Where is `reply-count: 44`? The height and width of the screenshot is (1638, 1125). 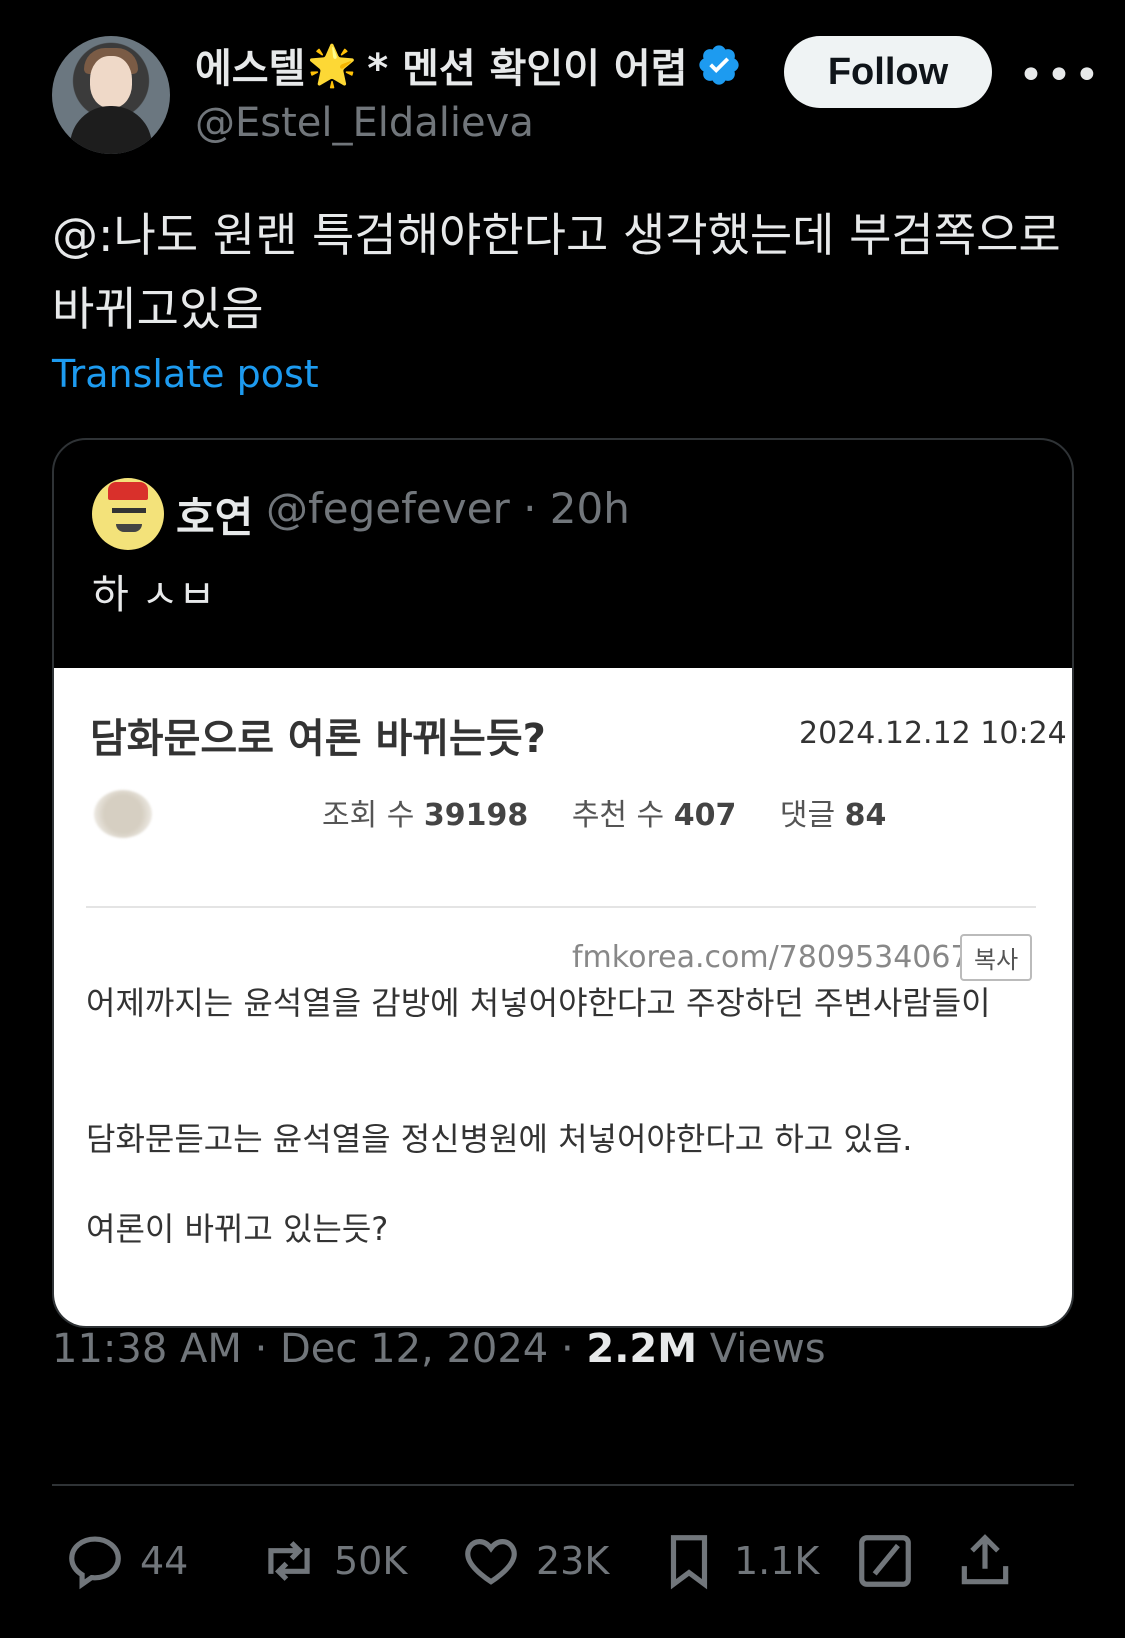
reply-count: 44 is located at coordinates (164, 1561).